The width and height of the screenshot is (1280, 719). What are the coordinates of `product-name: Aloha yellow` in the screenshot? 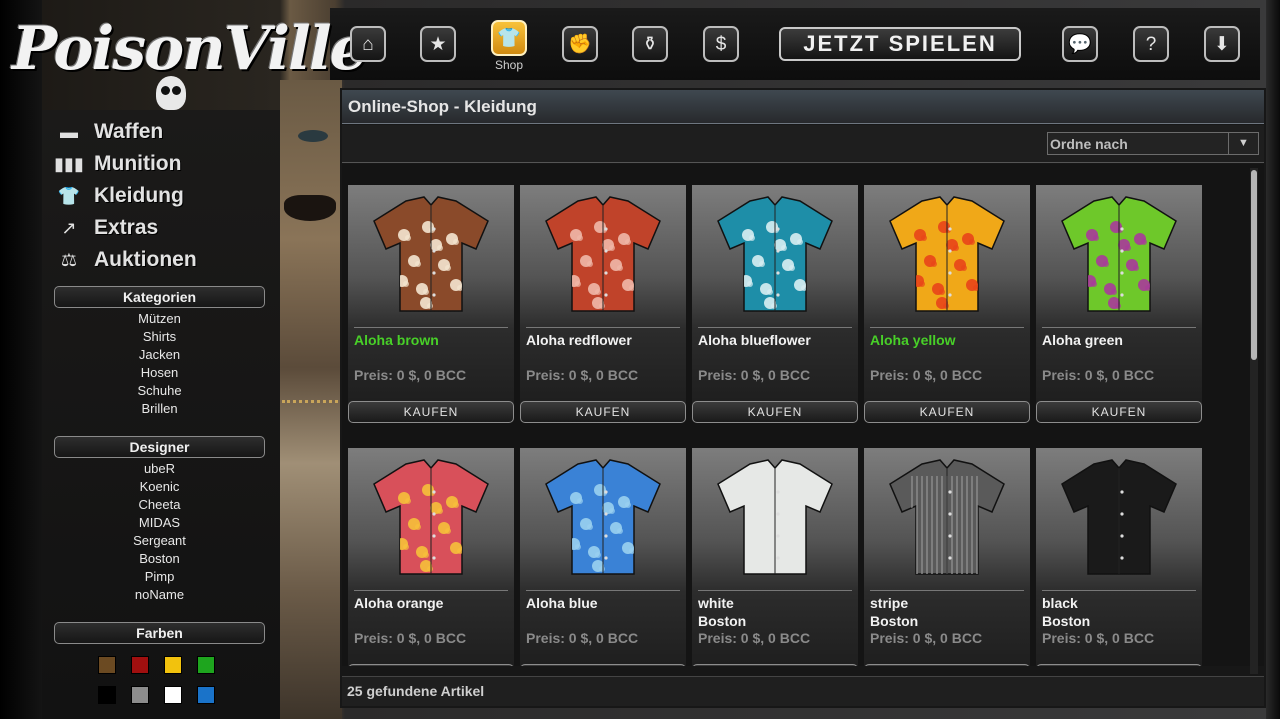 It's located at (913, 340).